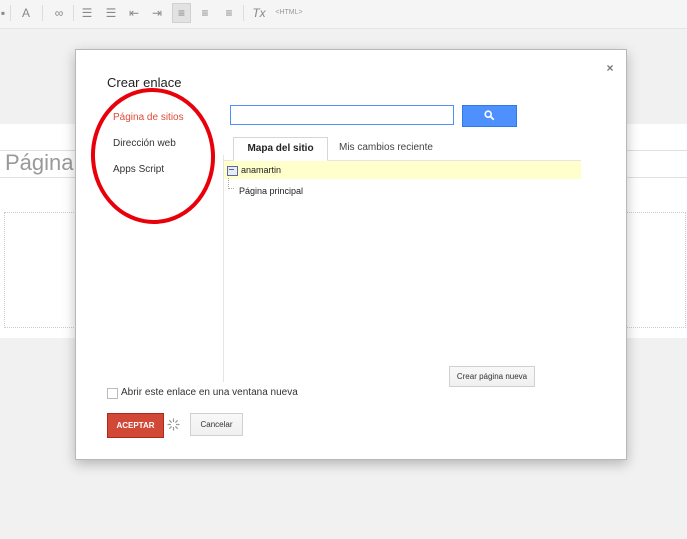  I want to click on tree-connector-icon, so click(231, 183).